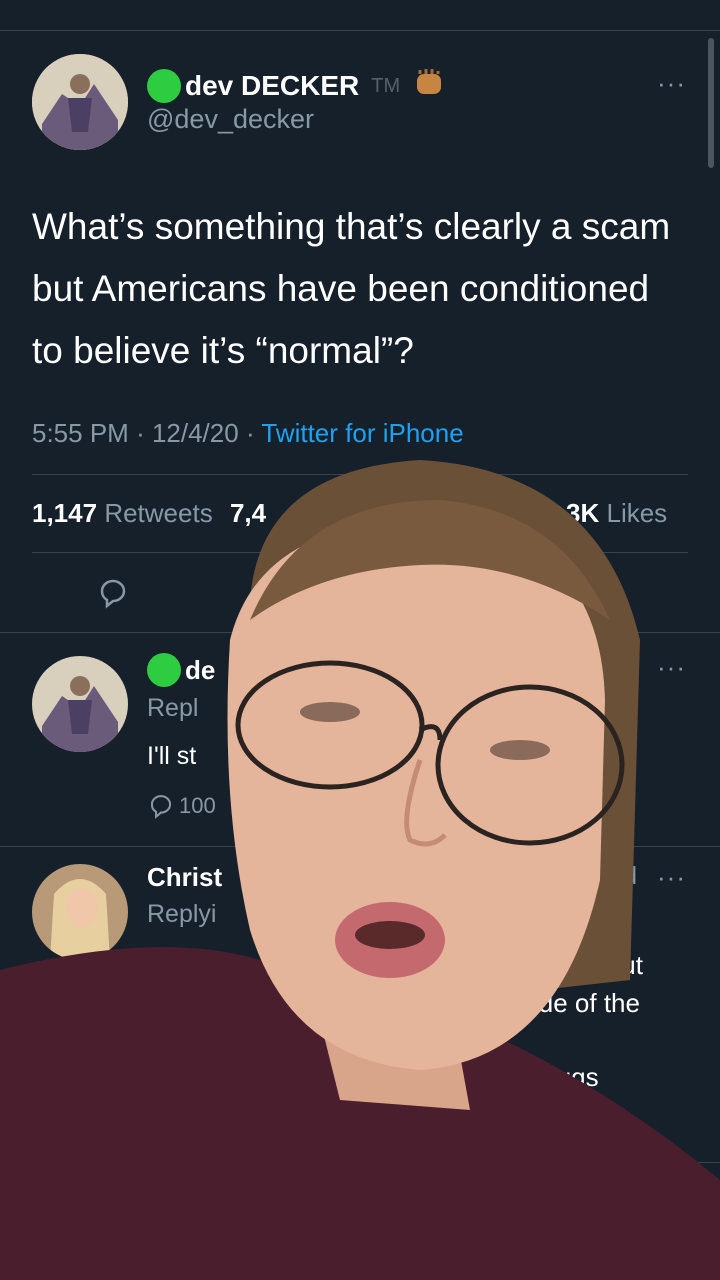  I want to click on tweet-meta: 5:55 PM · 12/4/20 · Twitter for iPhone, so click(248, 433).